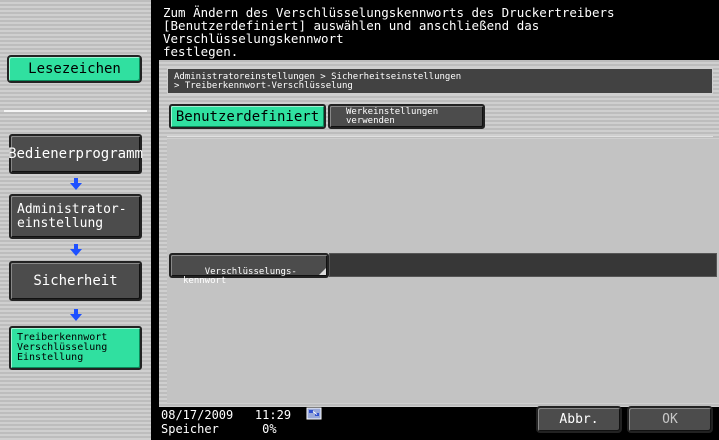 The image size is (719, 440). Describe the element at coordinates (322, 271) in the screenshot. I see `corner-marker` at that location.